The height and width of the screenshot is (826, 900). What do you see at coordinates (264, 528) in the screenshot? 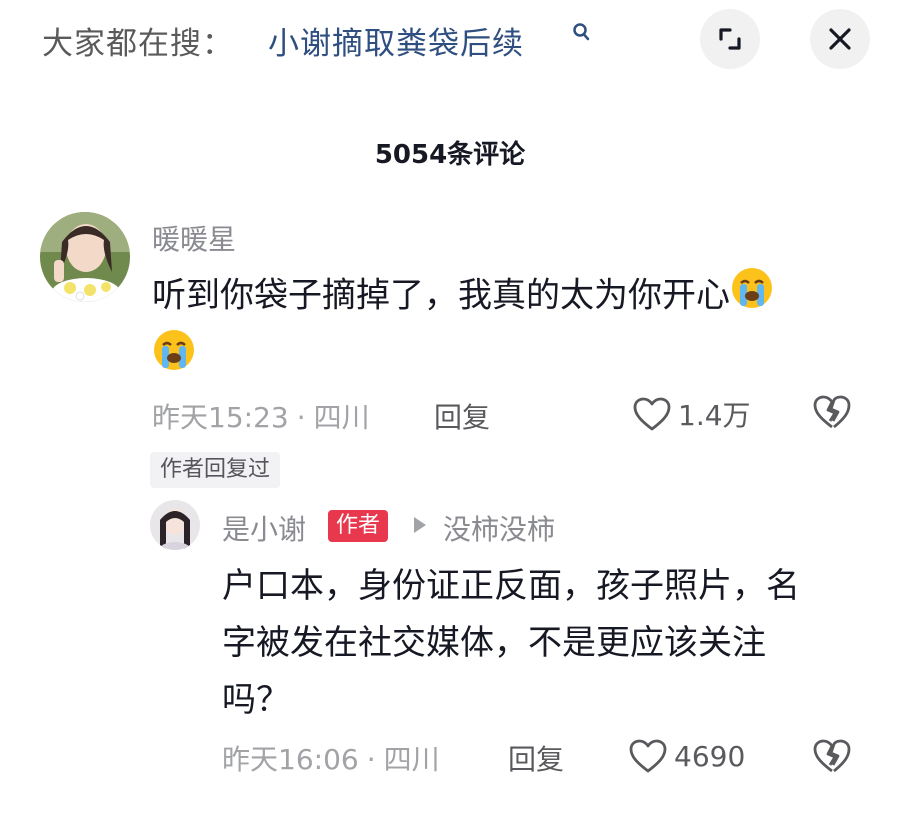
I see `reply-username: 是小谢` at bounding box center [264, 528].